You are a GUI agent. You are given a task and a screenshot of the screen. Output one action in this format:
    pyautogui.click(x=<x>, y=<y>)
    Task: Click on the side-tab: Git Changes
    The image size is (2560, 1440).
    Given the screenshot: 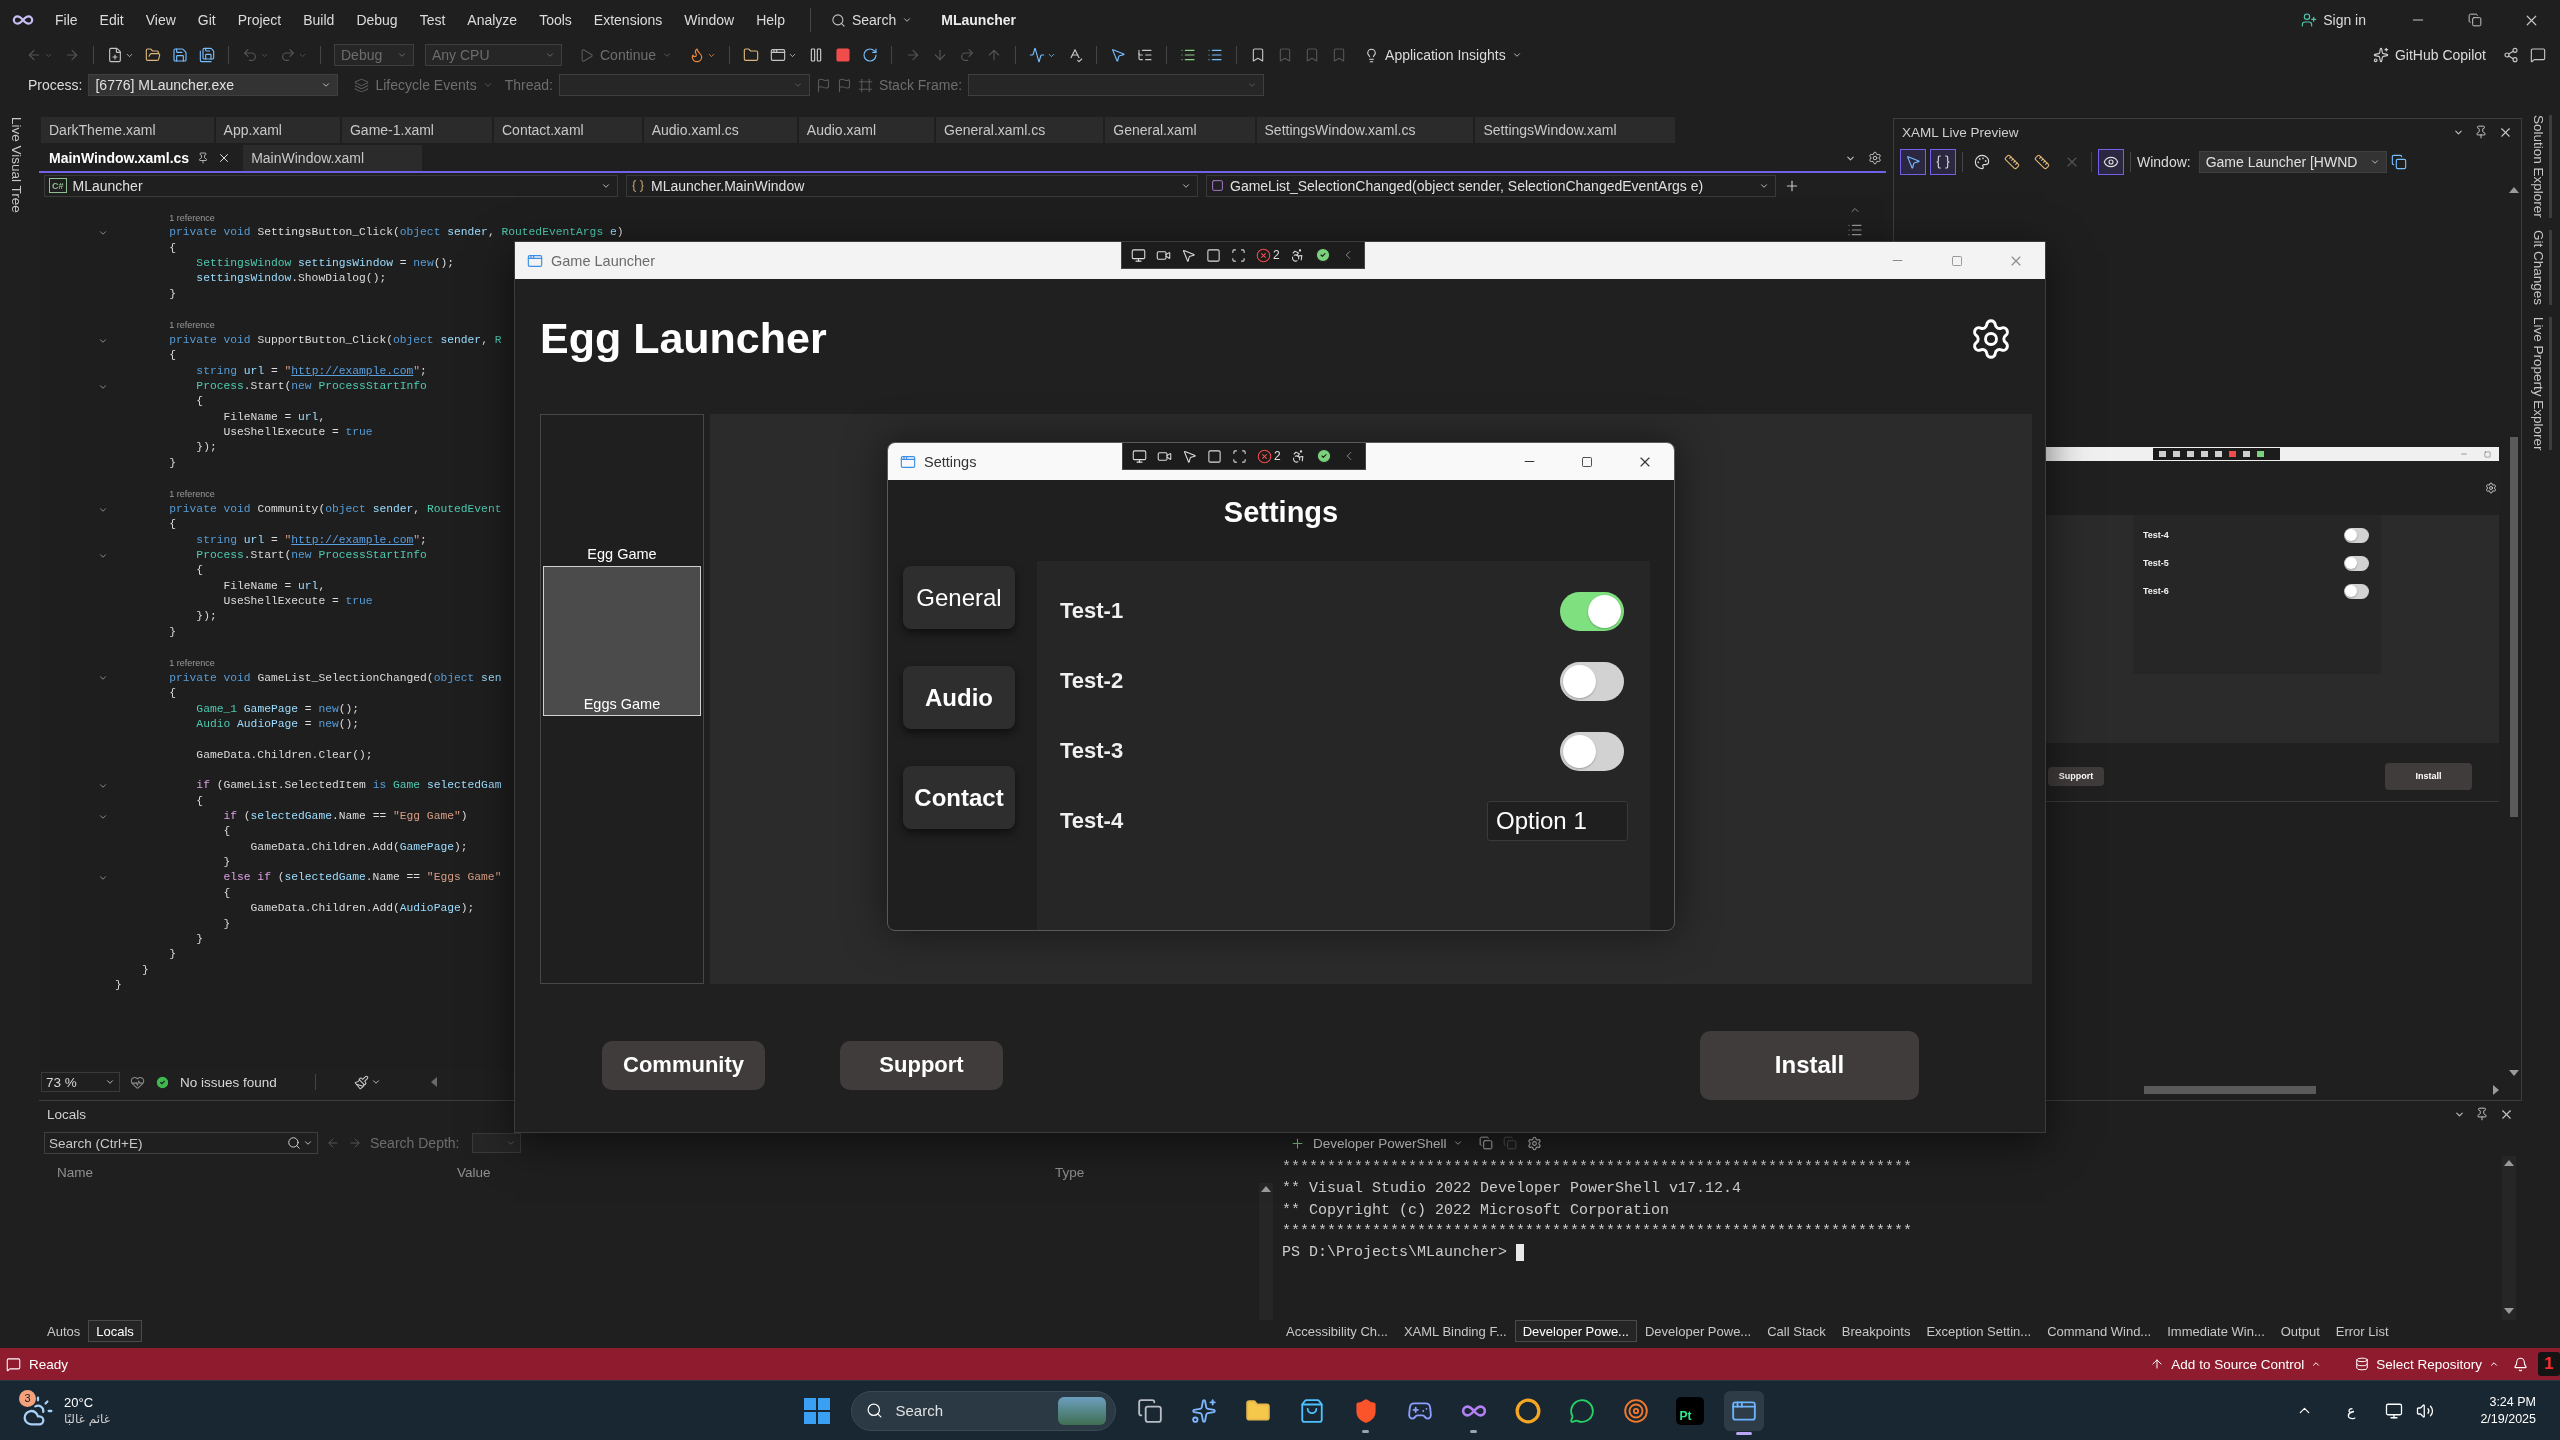 What is the action you would take?
    pyautogui.click(x=2541, y=267)
    